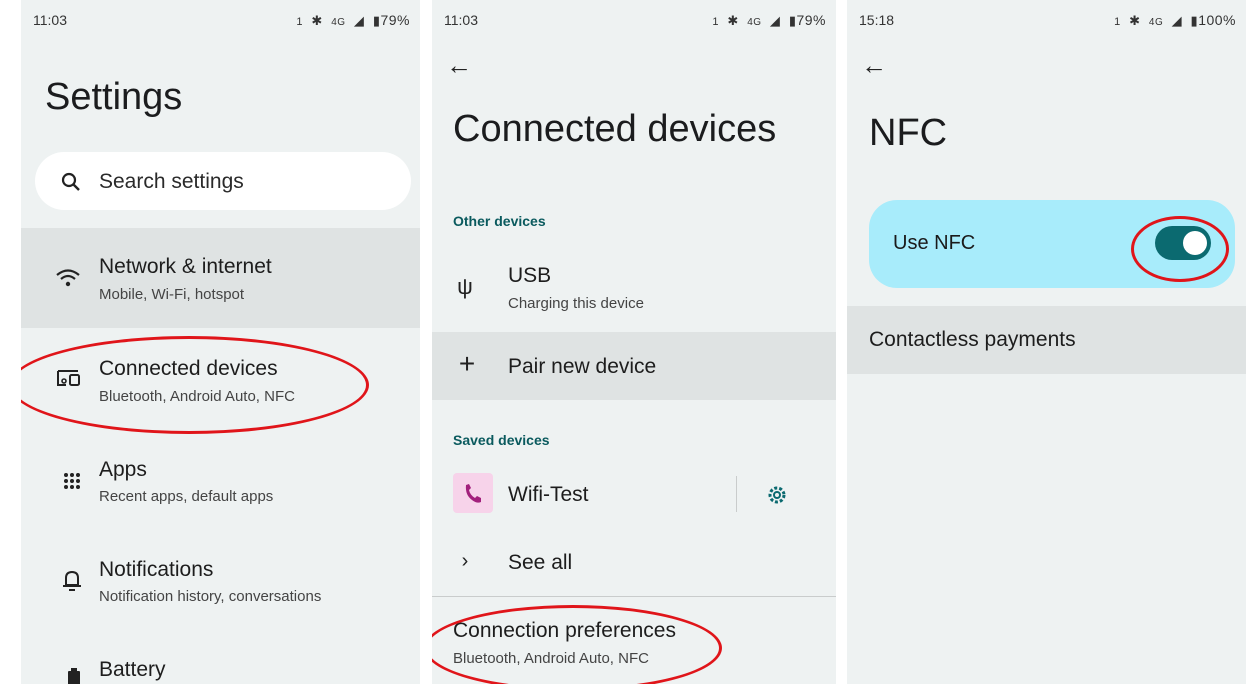 This screenshot has height=684, width=1246. What do you see at coordinates (123, 469) in the screenshot?
I see `settings-item-title: Apps` at bounding box center [123, 469].